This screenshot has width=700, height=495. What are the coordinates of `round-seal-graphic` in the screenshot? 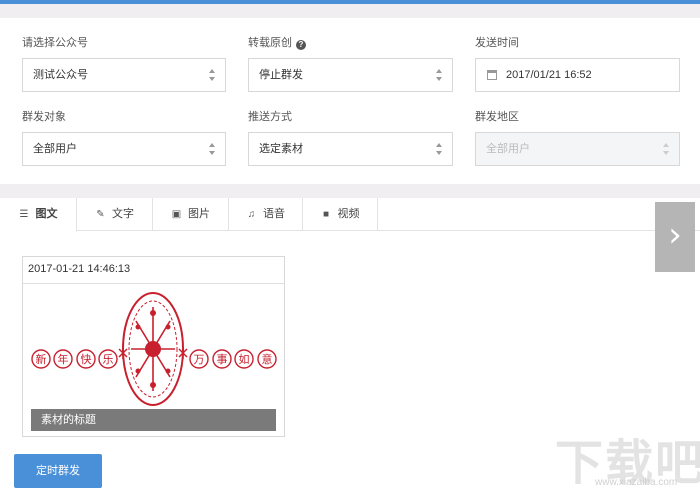 It's located at (153, 349).